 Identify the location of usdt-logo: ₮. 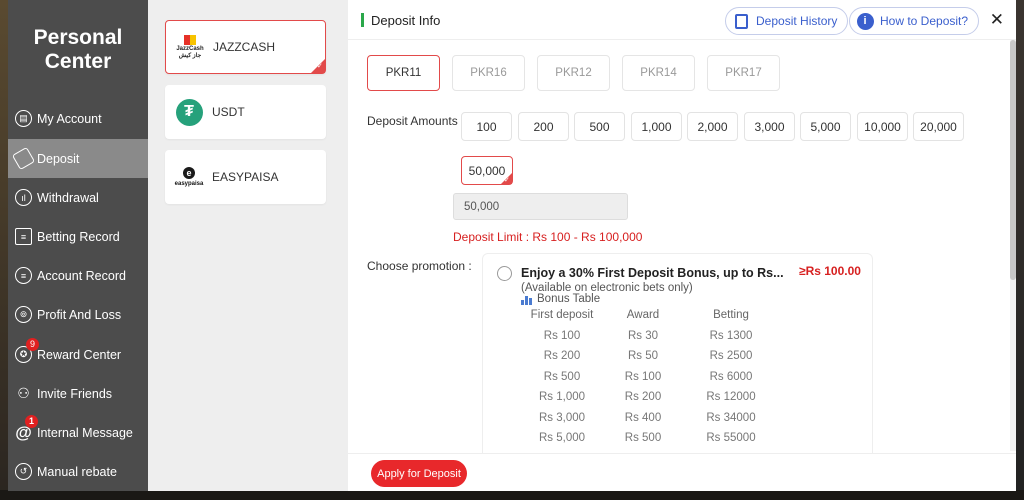
(189, 112).